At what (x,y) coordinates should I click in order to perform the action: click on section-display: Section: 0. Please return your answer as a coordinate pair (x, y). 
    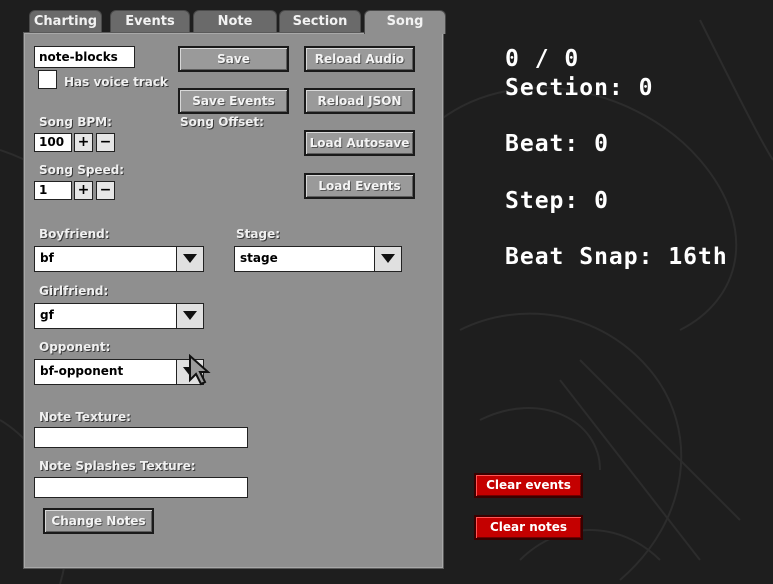
    Looking at the image, I should click on (579, 88).